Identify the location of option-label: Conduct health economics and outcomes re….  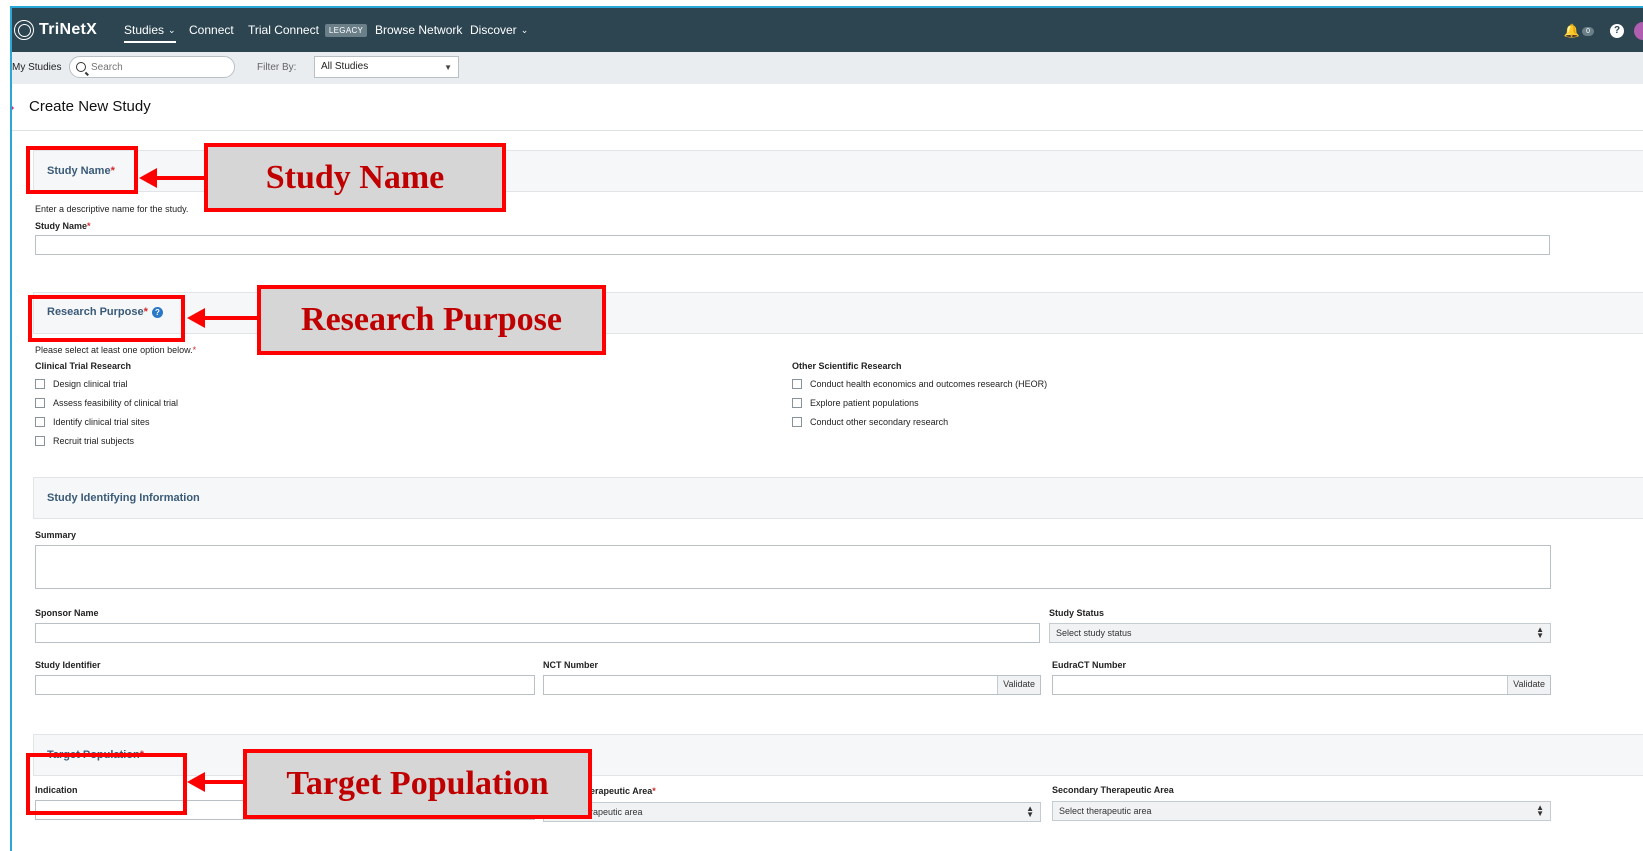
(929, 384).